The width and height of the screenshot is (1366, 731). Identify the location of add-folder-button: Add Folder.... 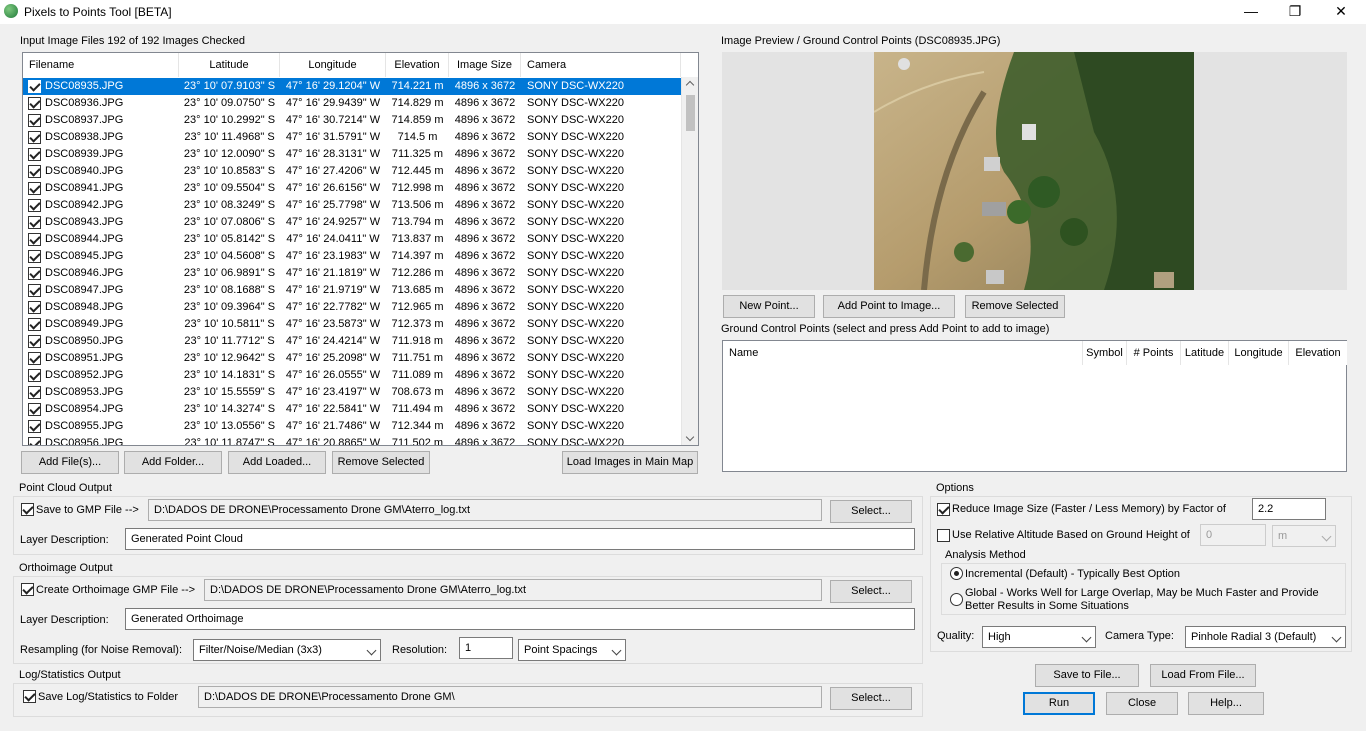
(173, 462).